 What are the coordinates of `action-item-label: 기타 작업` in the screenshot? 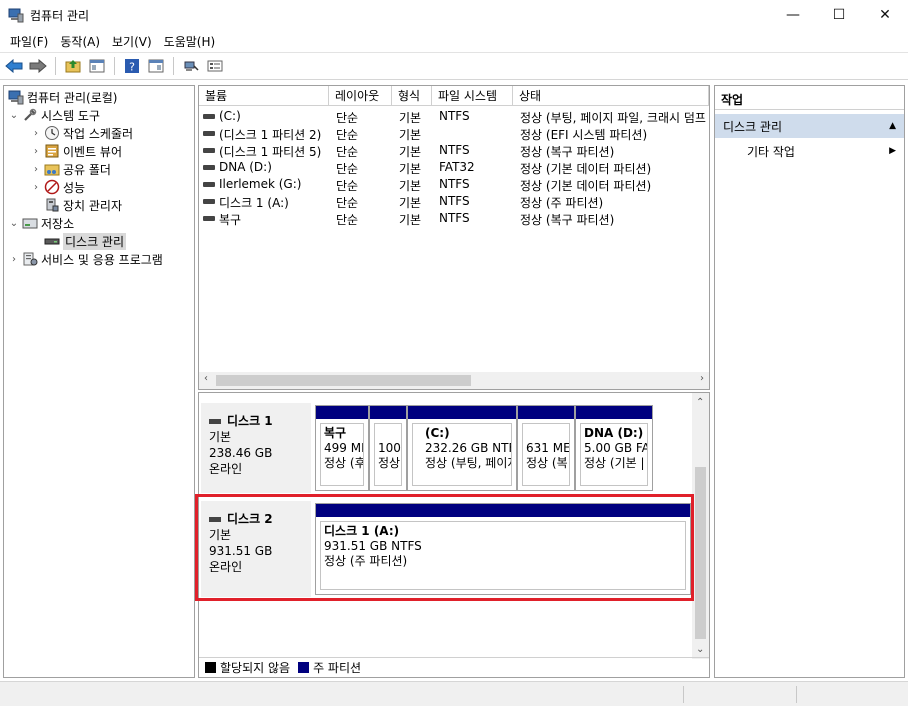 It's located at (771, 151).